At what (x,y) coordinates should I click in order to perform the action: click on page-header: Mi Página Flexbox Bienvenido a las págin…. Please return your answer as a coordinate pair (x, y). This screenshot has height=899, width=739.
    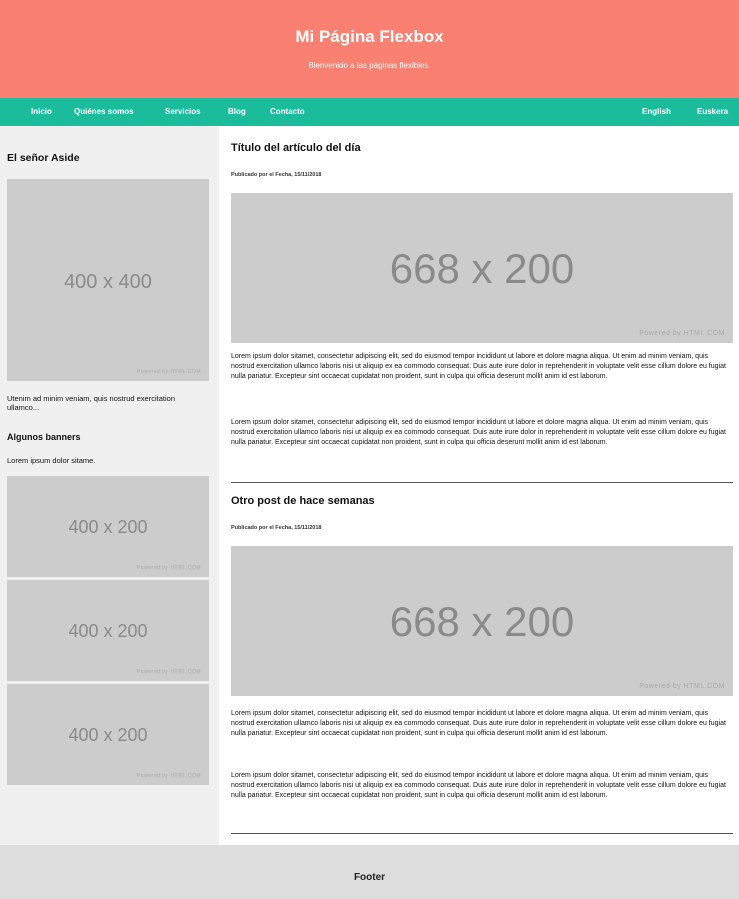
    Looking at the image, I should click on (369, 49).